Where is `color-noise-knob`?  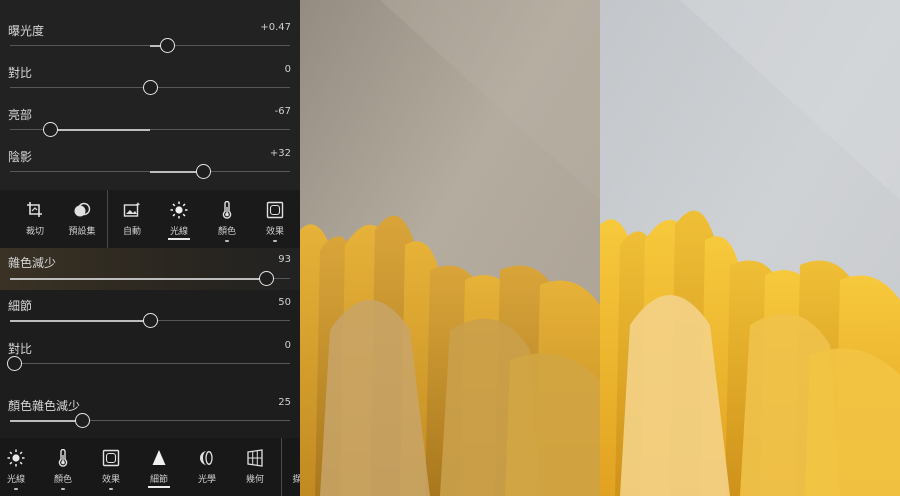
color-noise-knob is located at coordinates (82, 420).